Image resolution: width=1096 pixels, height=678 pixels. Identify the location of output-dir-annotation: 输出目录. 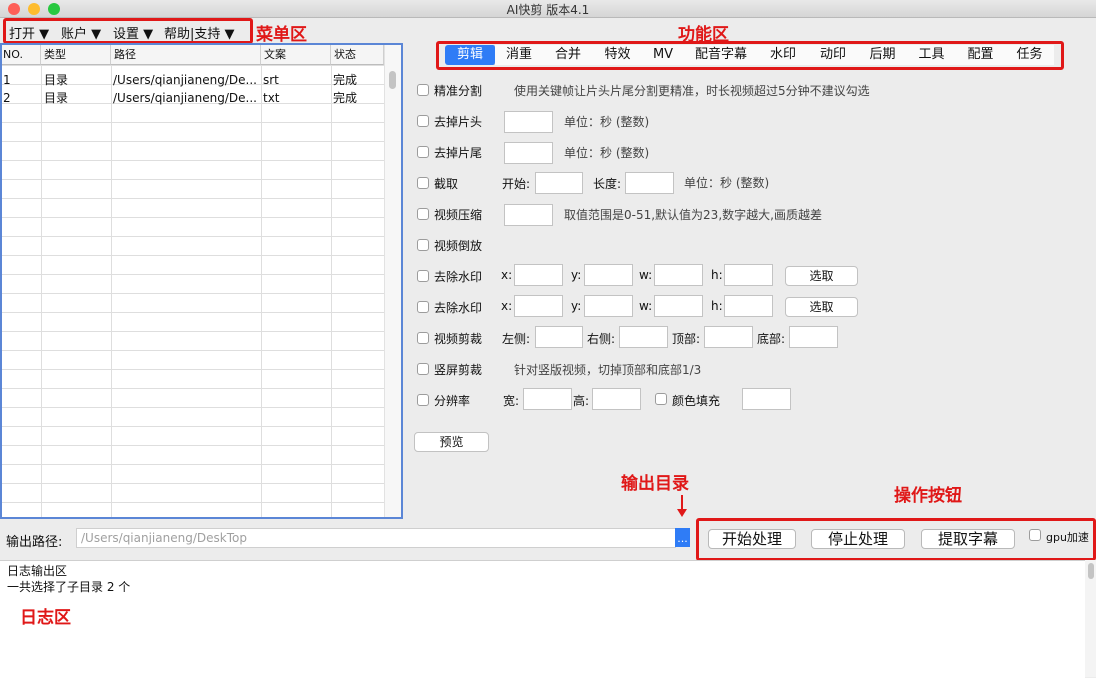
(655, 481).